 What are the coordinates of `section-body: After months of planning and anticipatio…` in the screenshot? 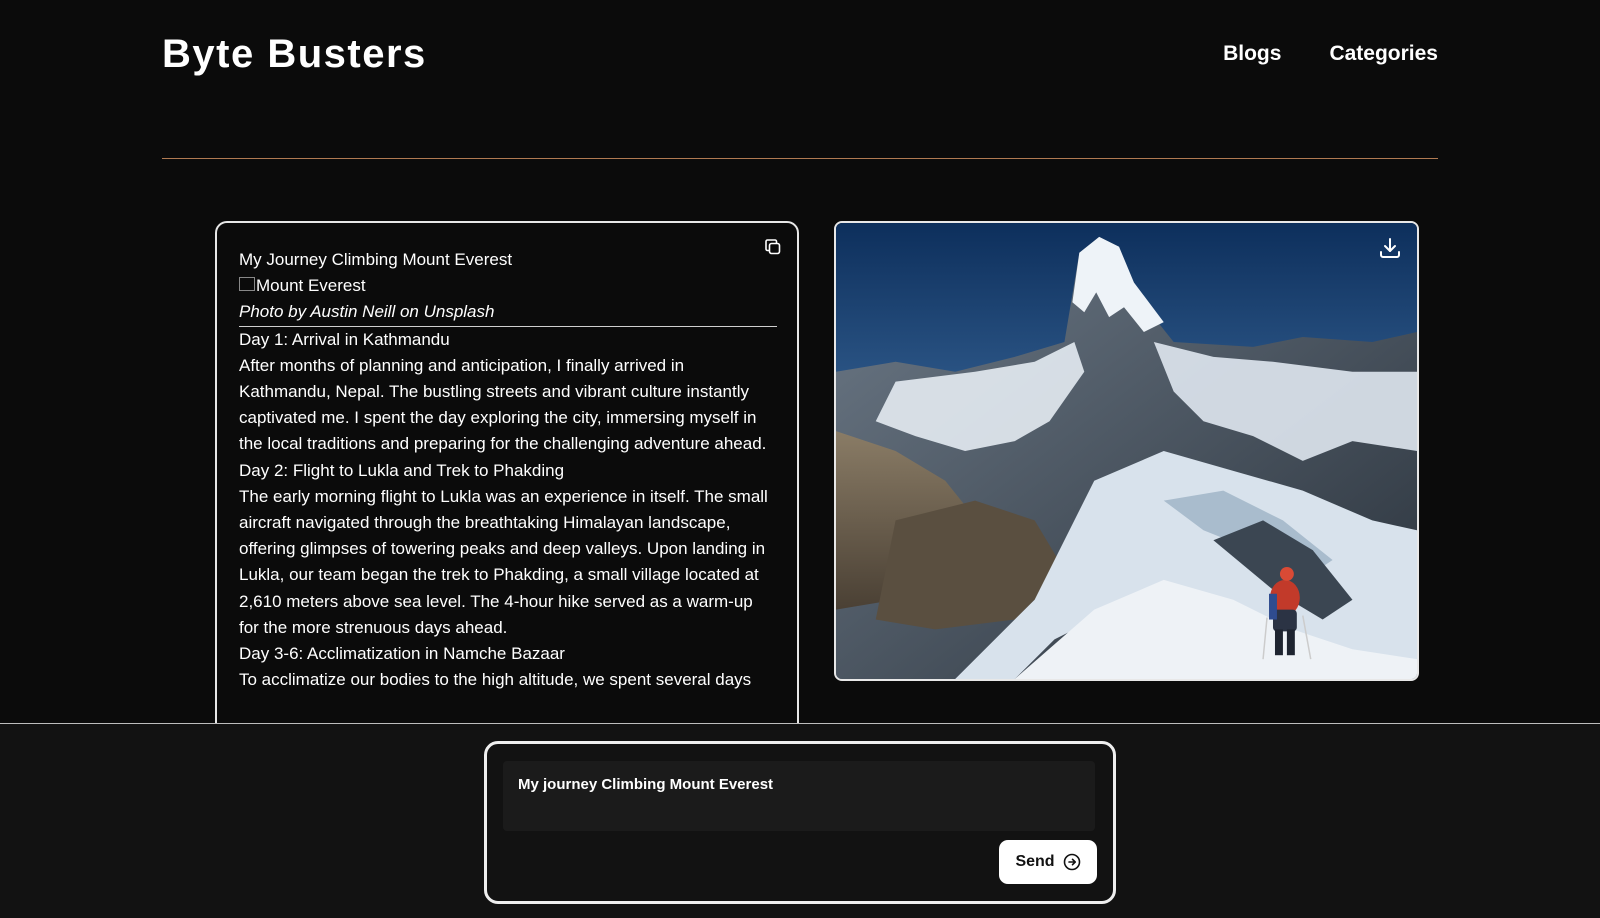 It's located at (503, 404).